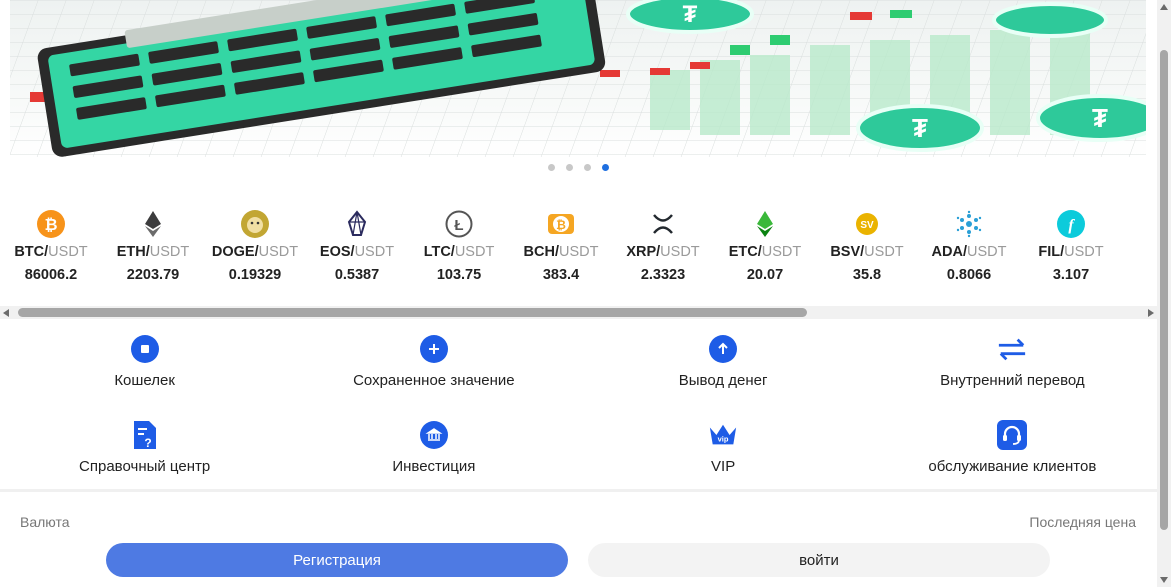 The image size is (1171, 587). What do you see at coordinates (434, 349) in the screenshot?
I see `plus-circle-icon` at bounding box center [434, 349].